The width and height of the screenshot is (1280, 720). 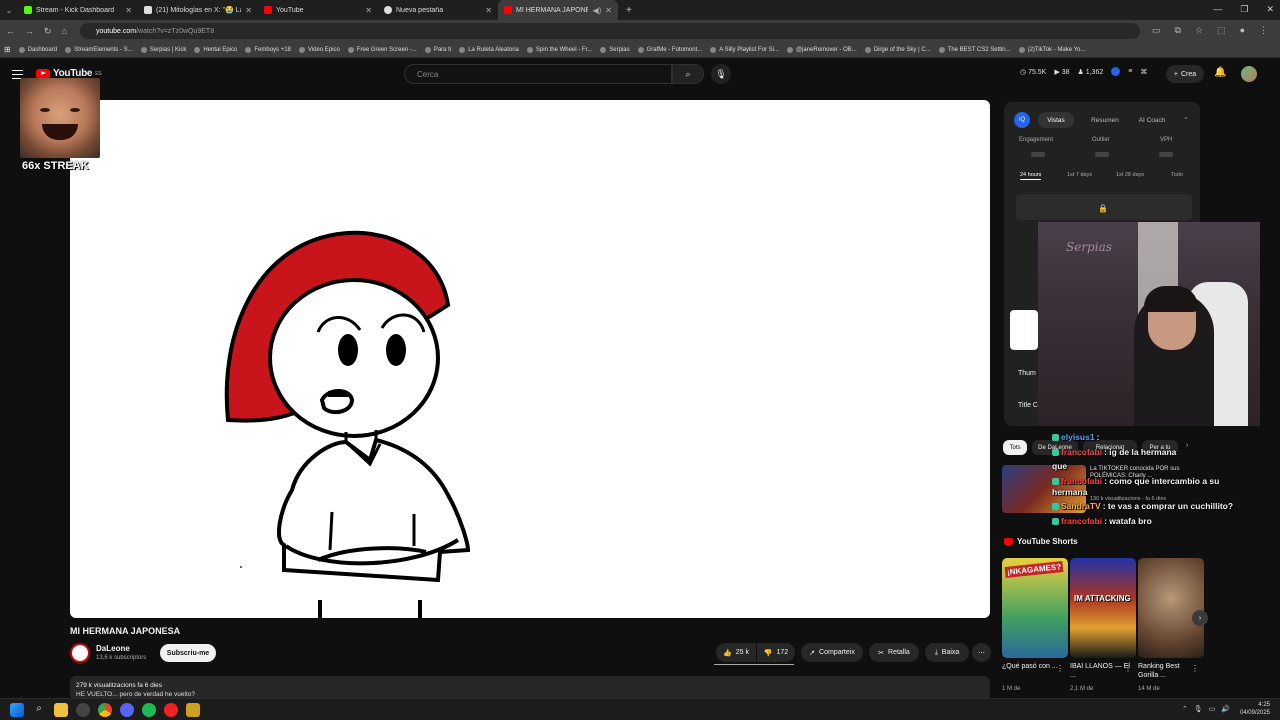 What do you see at coordinates (947, 652) in the screenshot?
I see `download-button: ⤓ Baixa` at bounding box center [947, 652].